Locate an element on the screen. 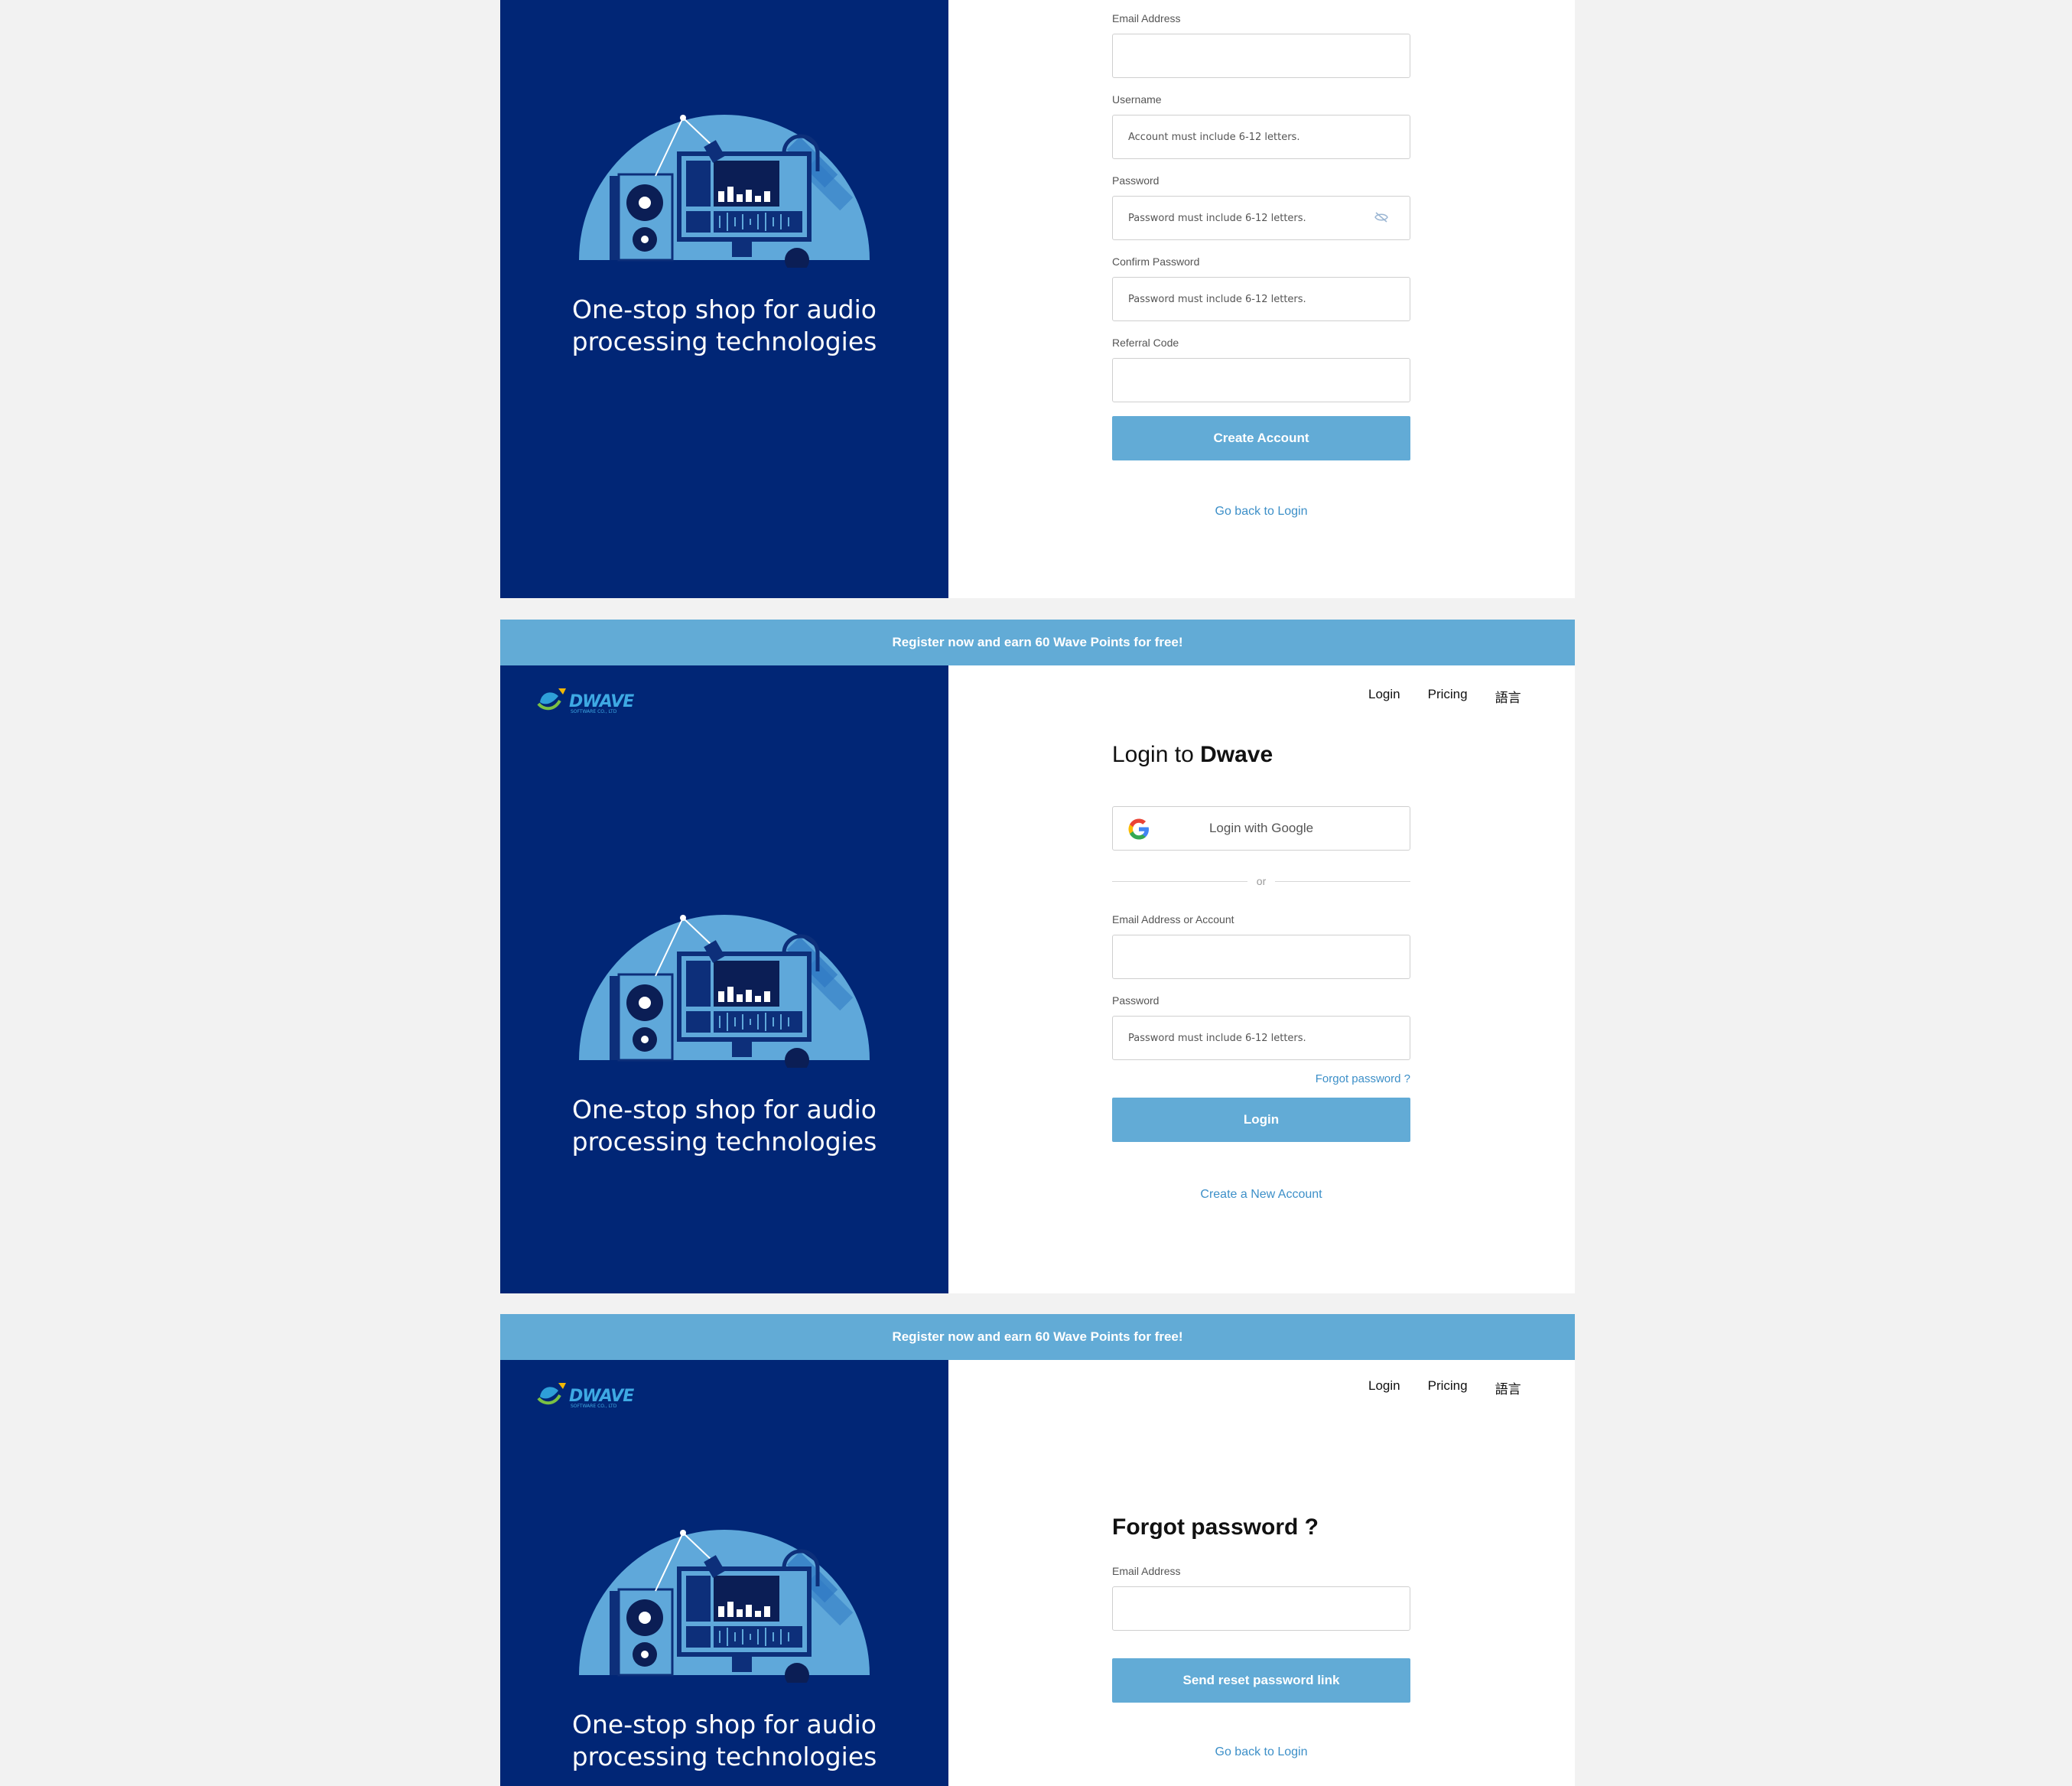 The image size is (2072, 1786). page-title: Login to Dwave is located at coordinates (1261, 755).